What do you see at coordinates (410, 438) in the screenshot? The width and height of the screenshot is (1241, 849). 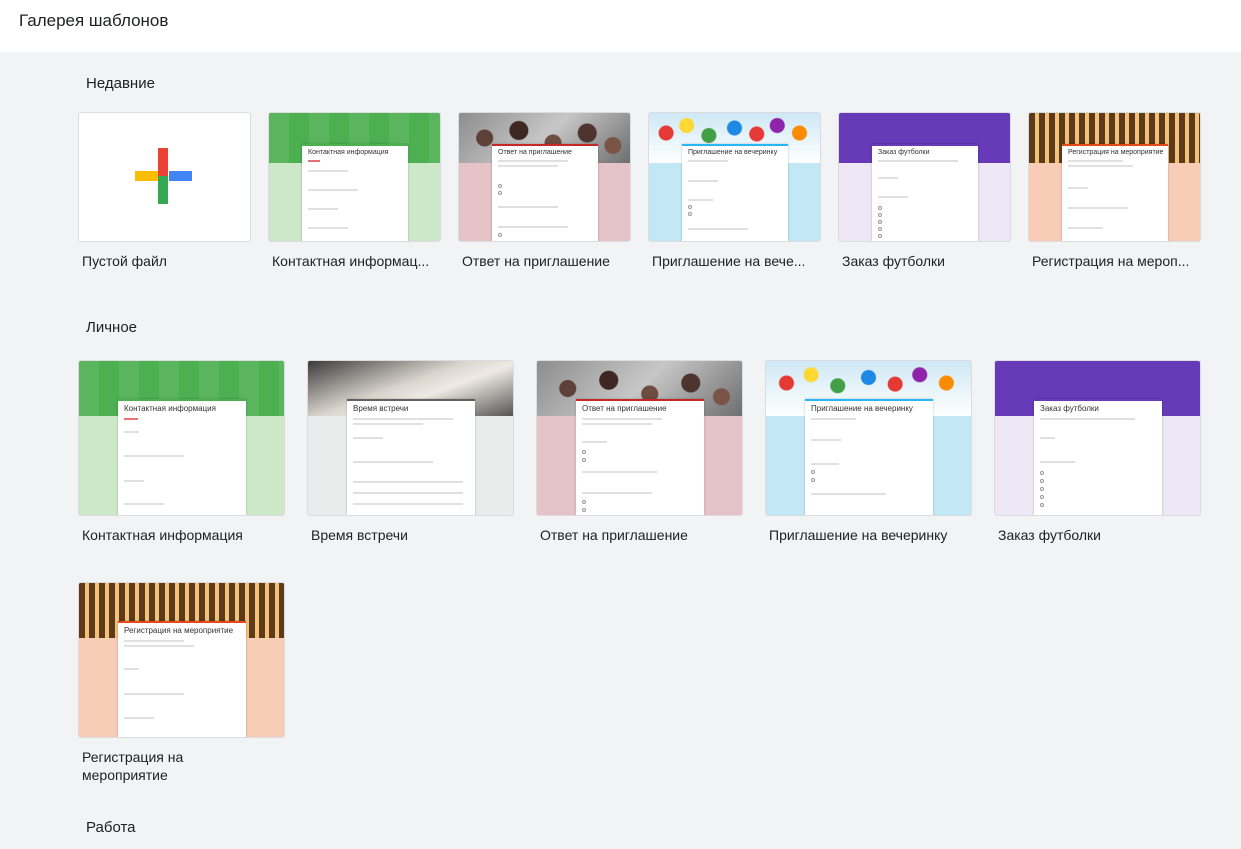 I see `template-thumbnail: Время встречи` at bounding box center [410, 438].